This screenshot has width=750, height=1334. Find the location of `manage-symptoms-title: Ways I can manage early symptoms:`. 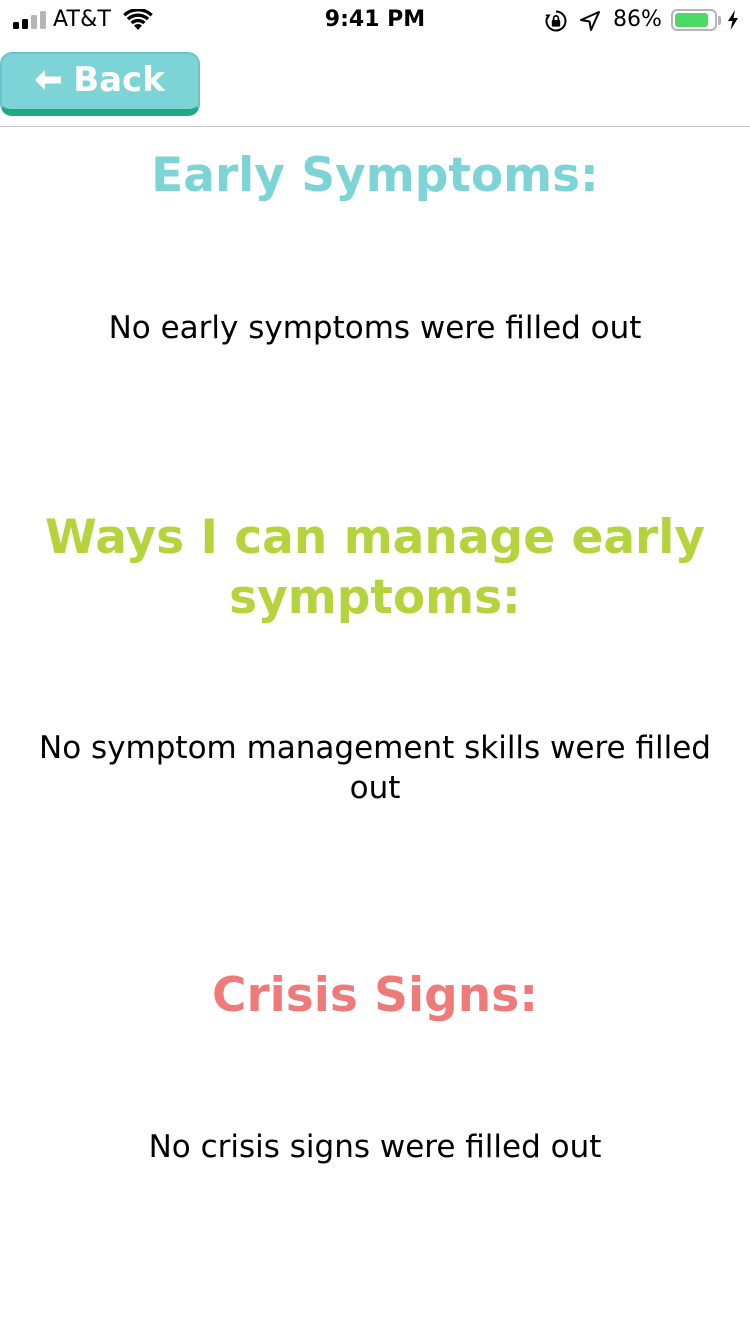

manage-symptoms-title: Ways I can manage early symptoms: is located at coordinates (375, 567).